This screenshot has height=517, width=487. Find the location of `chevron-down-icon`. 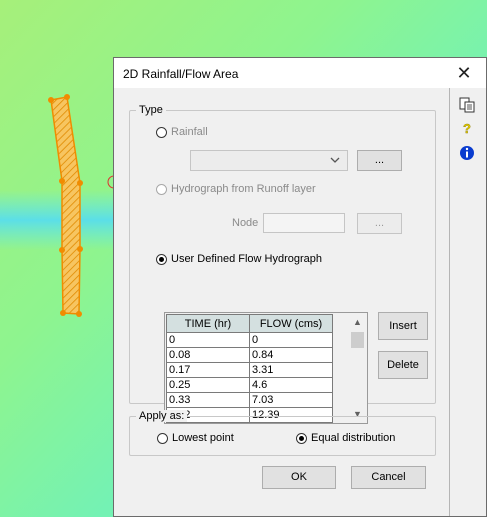

chevron-down-icon is located at coordinates (335, 160).